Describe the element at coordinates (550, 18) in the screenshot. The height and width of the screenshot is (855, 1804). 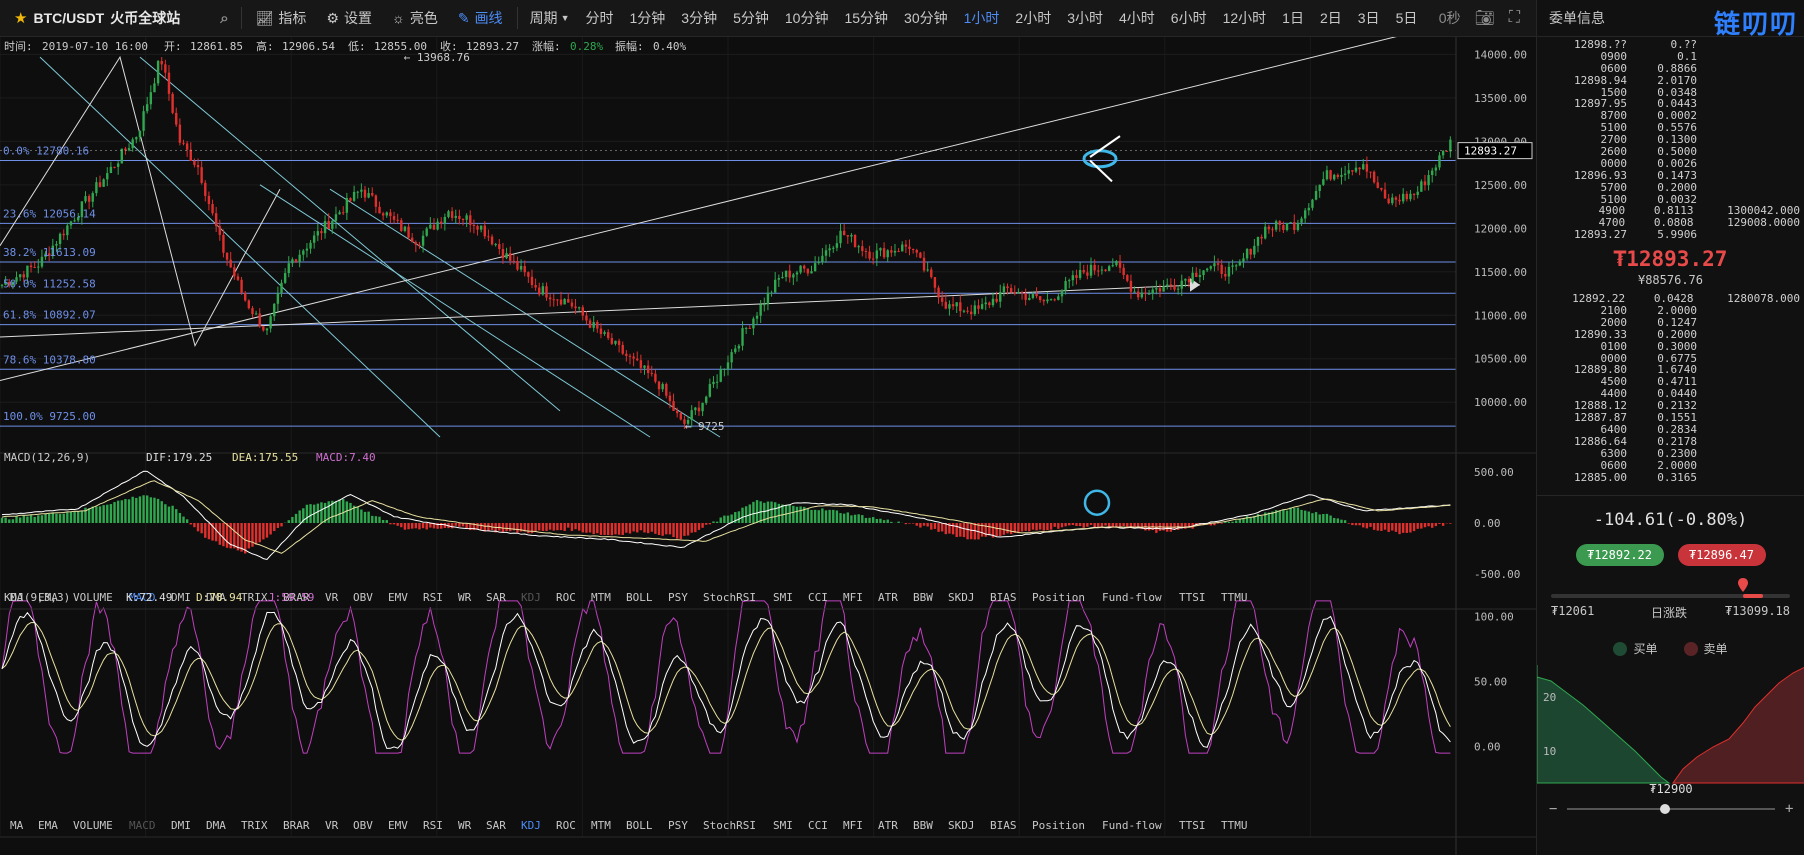
I see `period-dropdown: 周期 ▼` at that location.